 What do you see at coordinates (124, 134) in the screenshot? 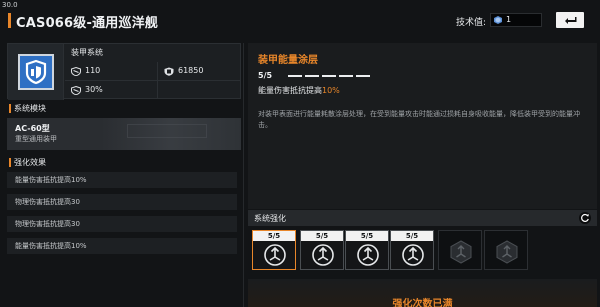
I see `system-module-card: AC-60型 重型通用装甲` at bounding box center [124, 134].